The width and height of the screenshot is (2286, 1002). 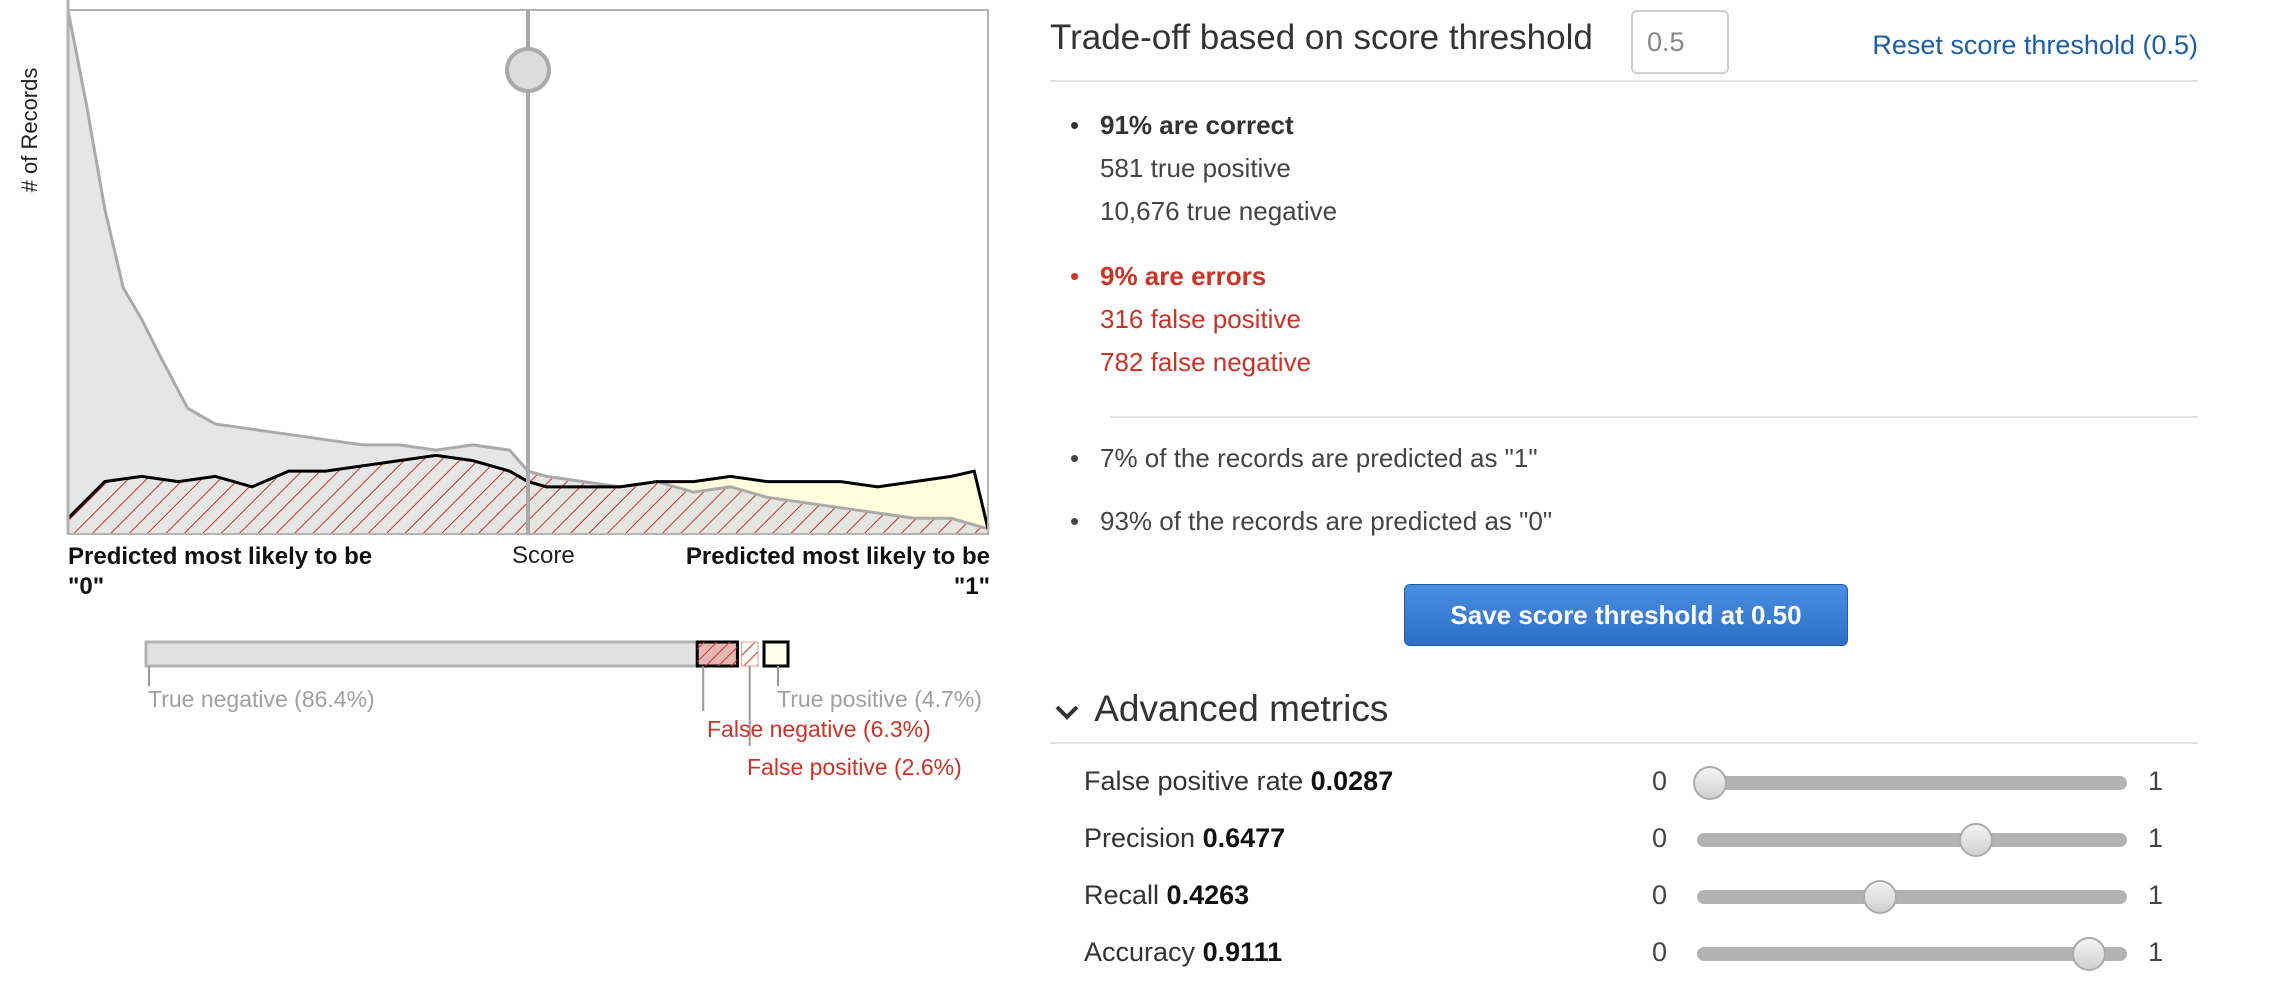 What do you see at coordinates (238, 572) in the screenshot?
I see `x-left-label: Predicted most likely to be "0"` at bounding box center [238, 572].